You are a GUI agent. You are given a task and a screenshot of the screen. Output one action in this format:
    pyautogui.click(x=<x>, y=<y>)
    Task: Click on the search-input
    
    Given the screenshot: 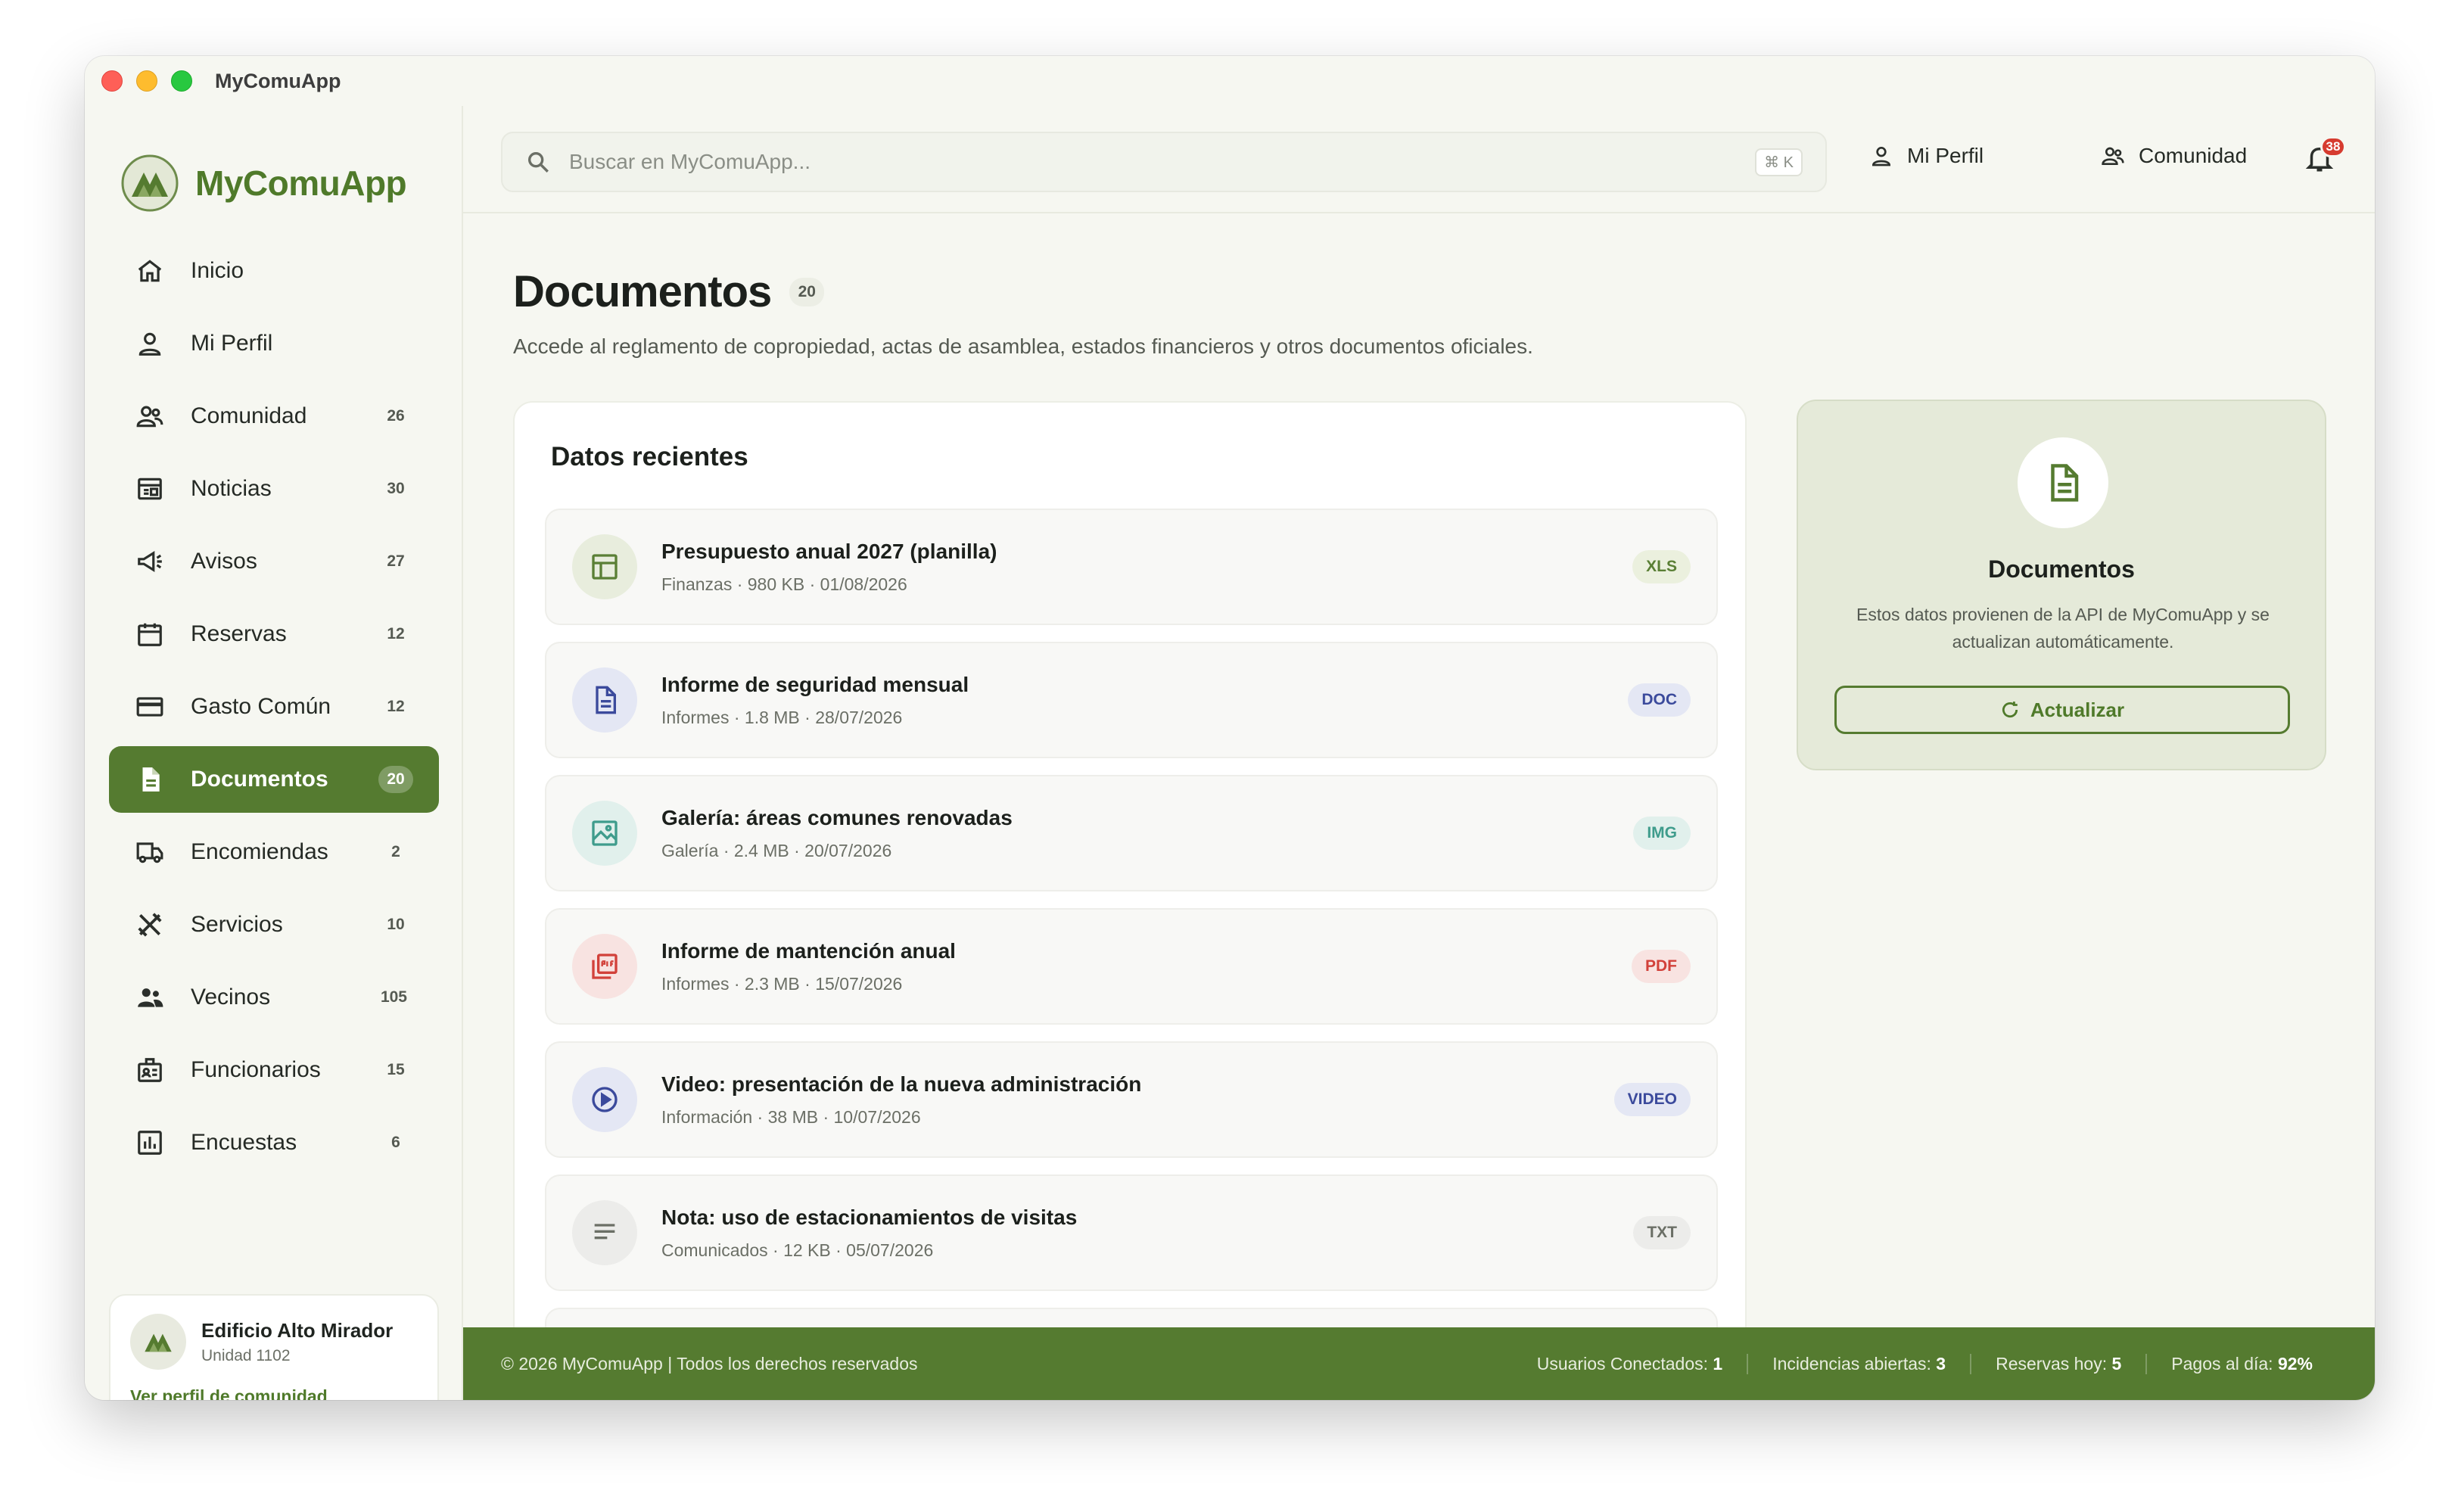 What is the action you would take?
    pyautogui.click(x=1163, y=162)
    